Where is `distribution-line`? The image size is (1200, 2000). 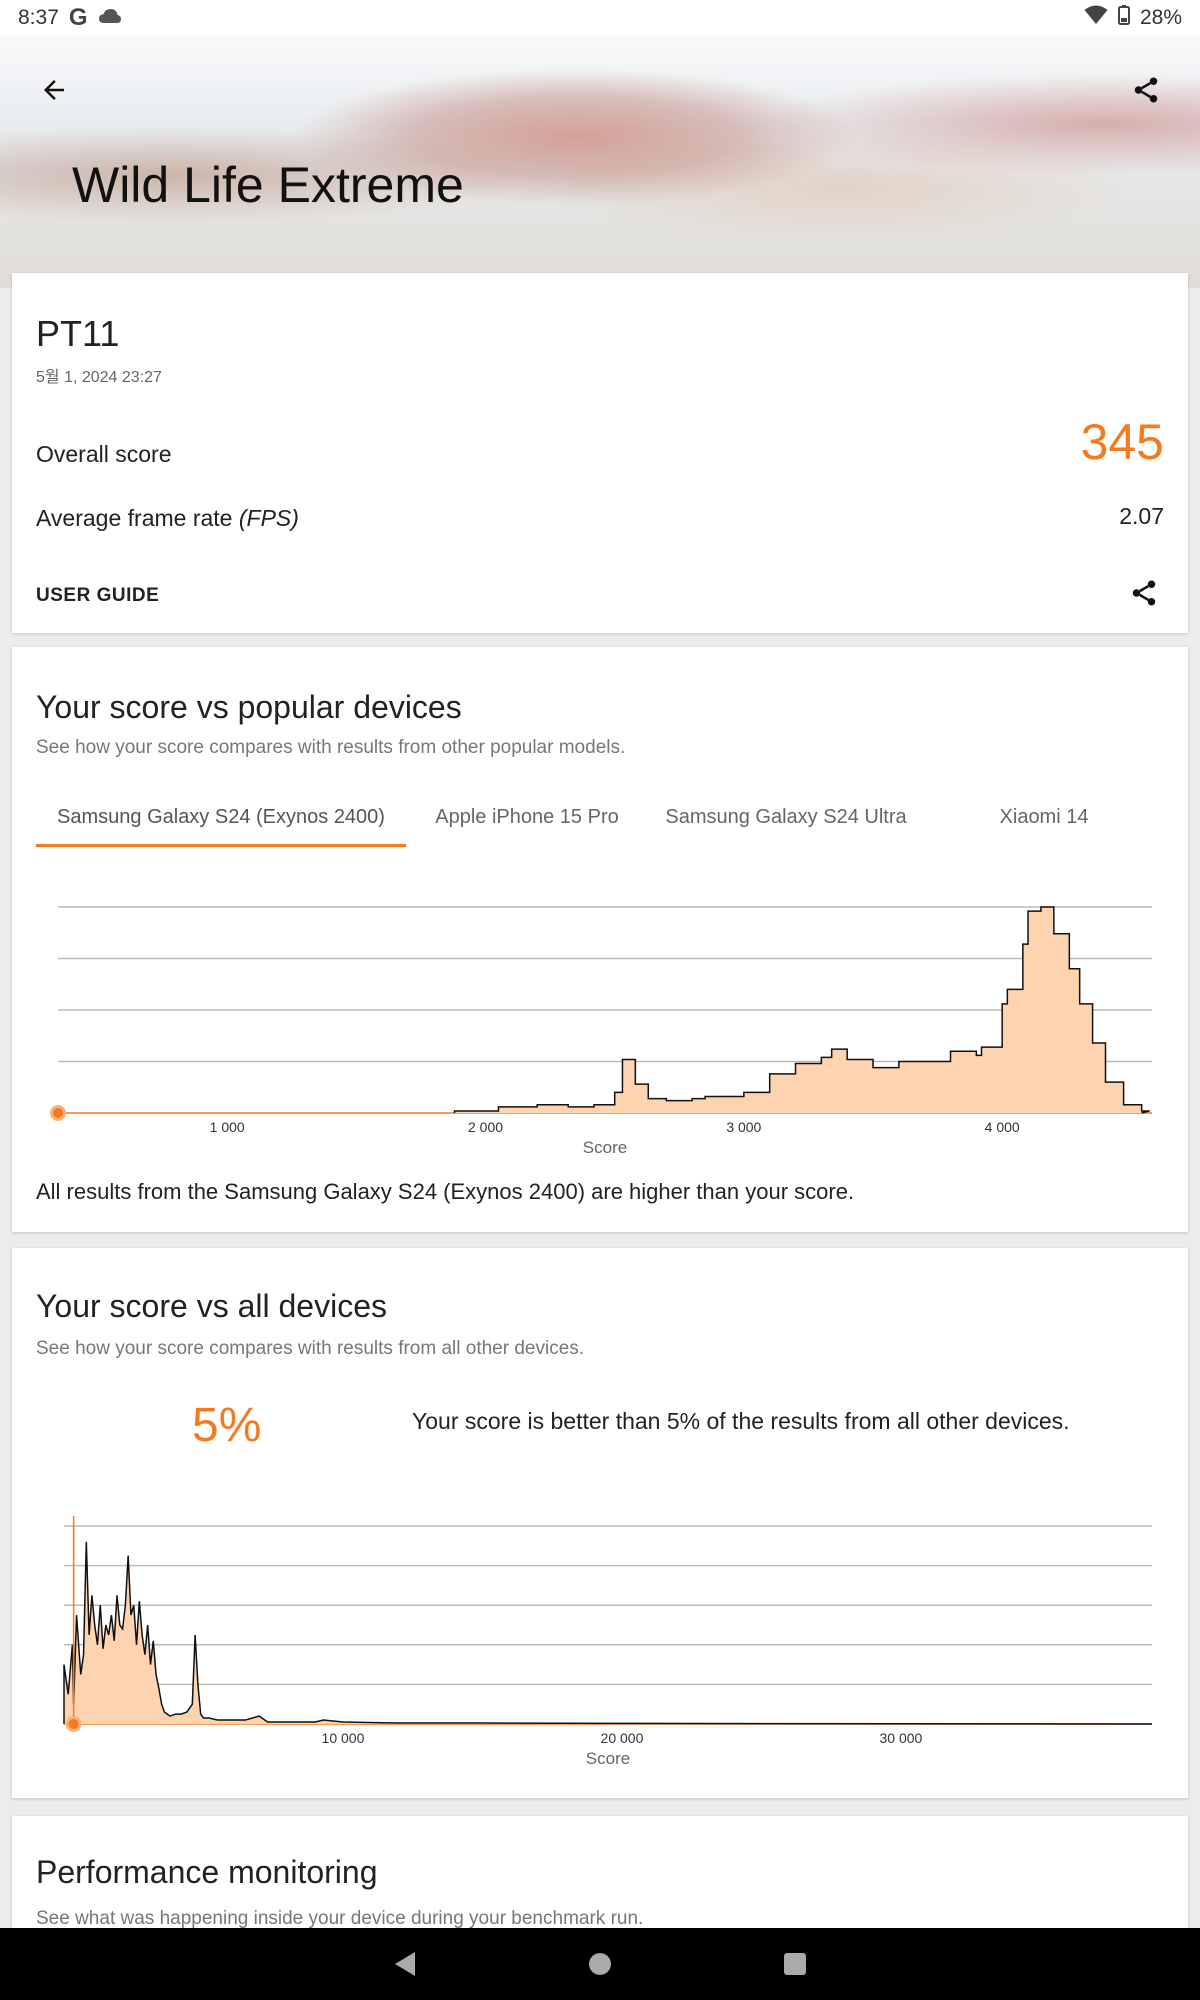 distribution-line is located at coordinates (608, 1633).